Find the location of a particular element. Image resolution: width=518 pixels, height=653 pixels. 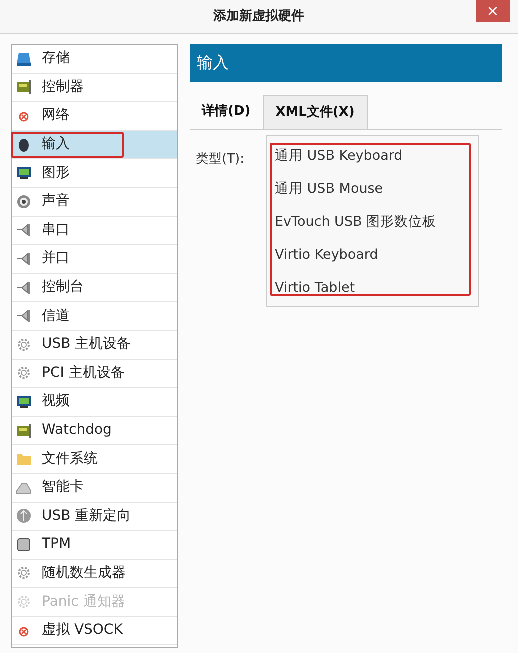

dropdown-option: 通用 USB Keyboard is located at coordinates (376, 162).